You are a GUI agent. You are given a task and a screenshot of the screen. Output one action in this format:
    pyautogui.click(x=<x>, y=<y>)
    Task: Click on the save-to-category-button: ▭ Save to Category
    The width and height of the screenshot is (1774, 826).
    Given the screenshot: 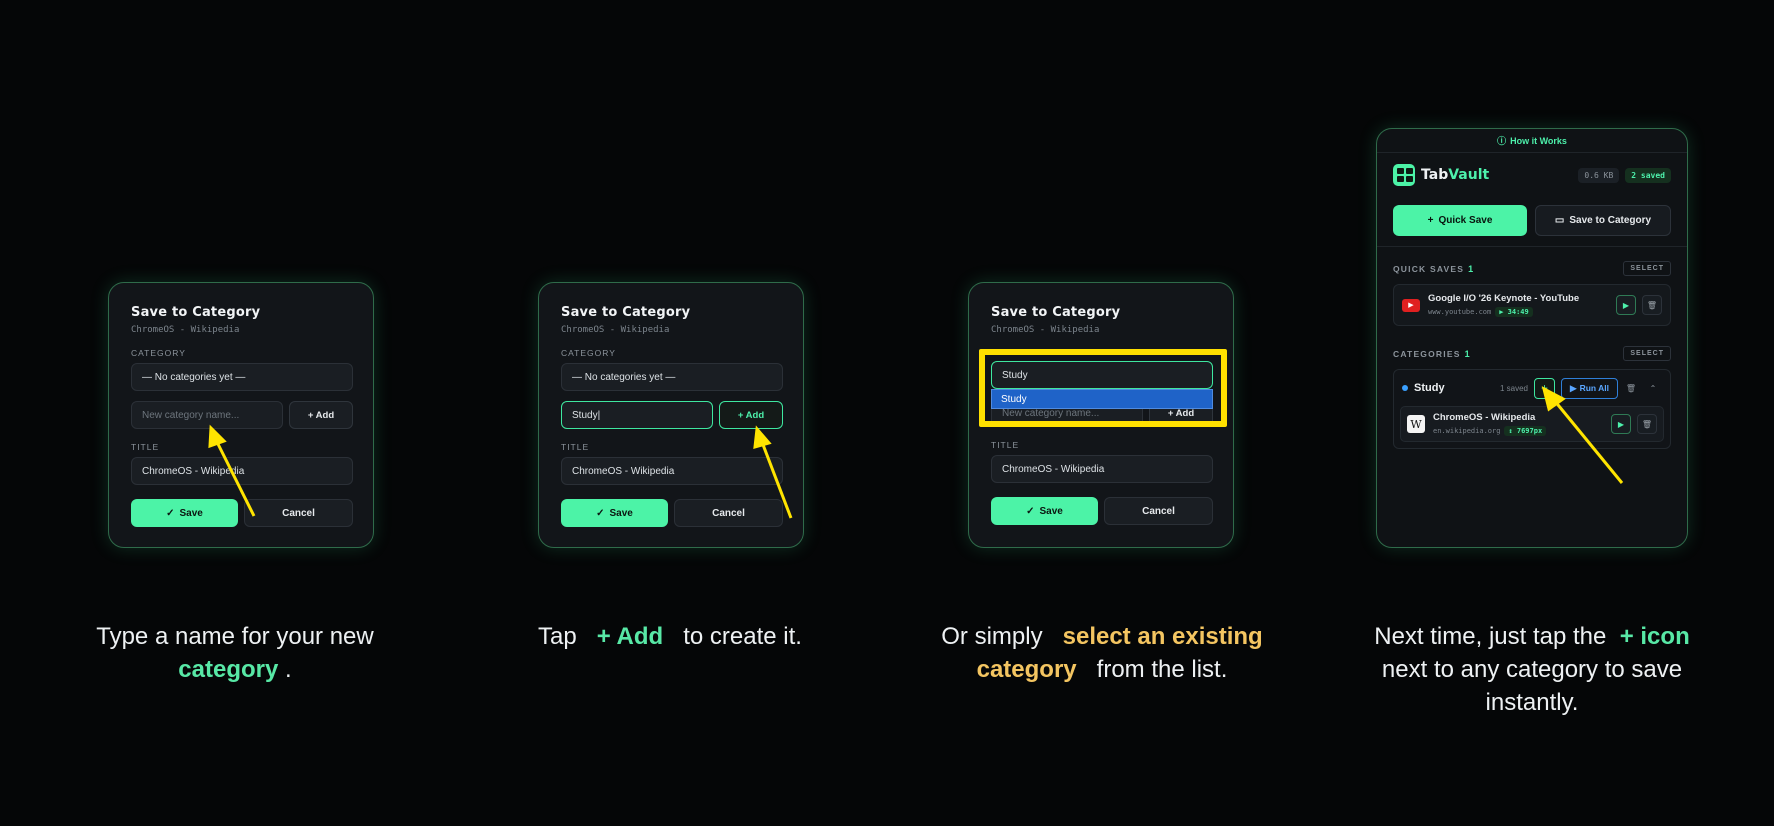 What is the action you would take?
    pyautogui.click(x=1603, y=220)
    